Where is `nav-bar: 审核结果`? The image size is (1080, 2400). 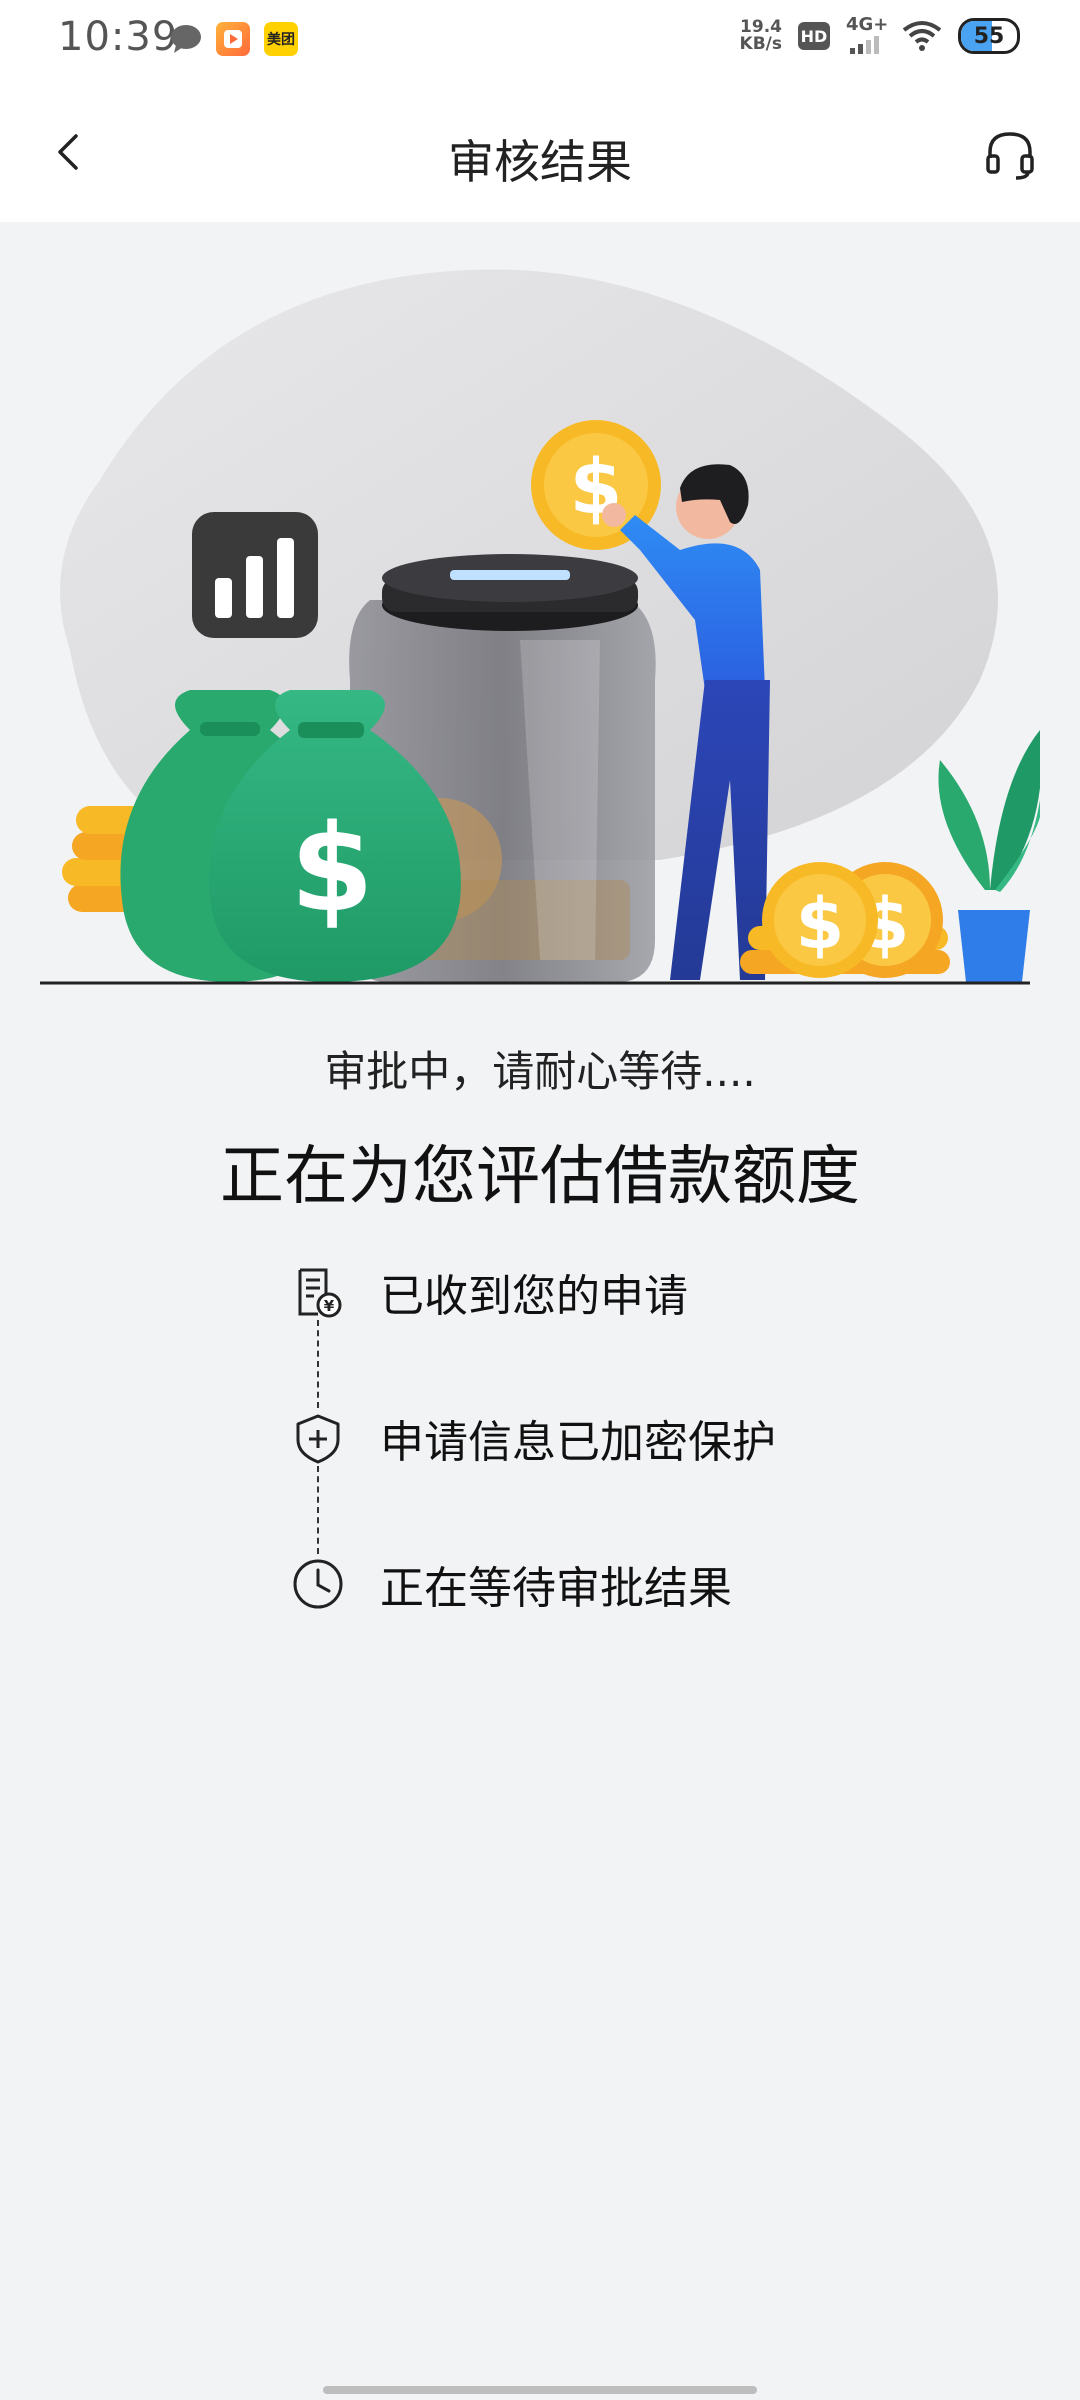
nav-bar: 审核结果 is located at coordinates (540, 151).